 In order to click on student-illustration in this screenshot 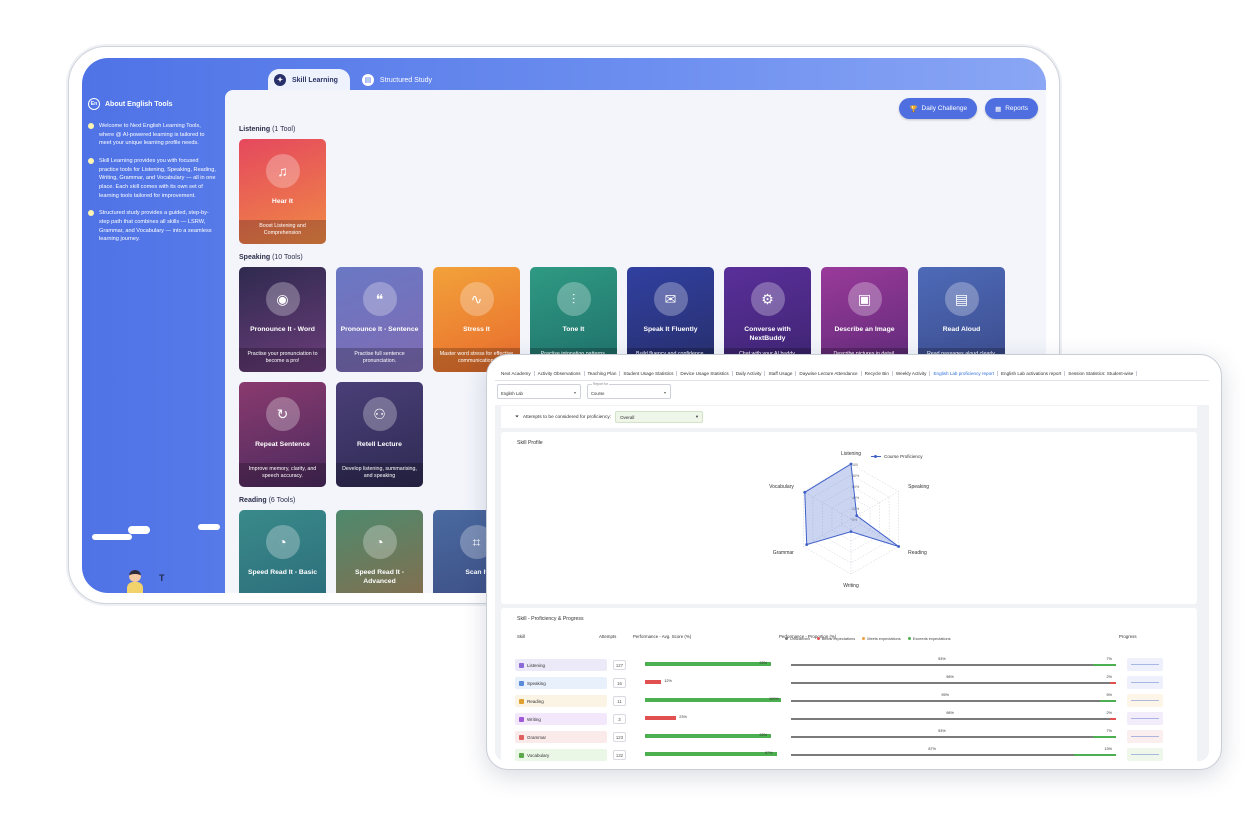, I will do `click(135, 581)`.